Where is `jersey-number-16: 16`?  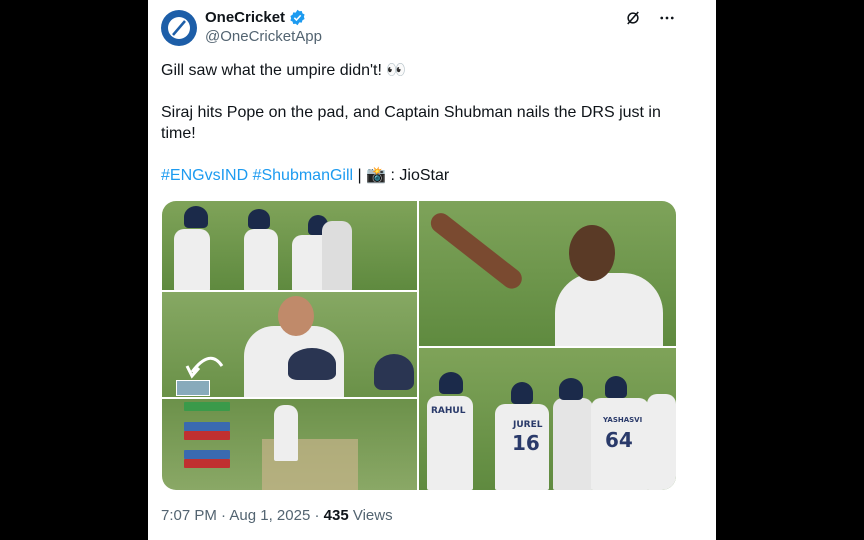 jersey-number-16: 16 is located at coordinates (526, 443).